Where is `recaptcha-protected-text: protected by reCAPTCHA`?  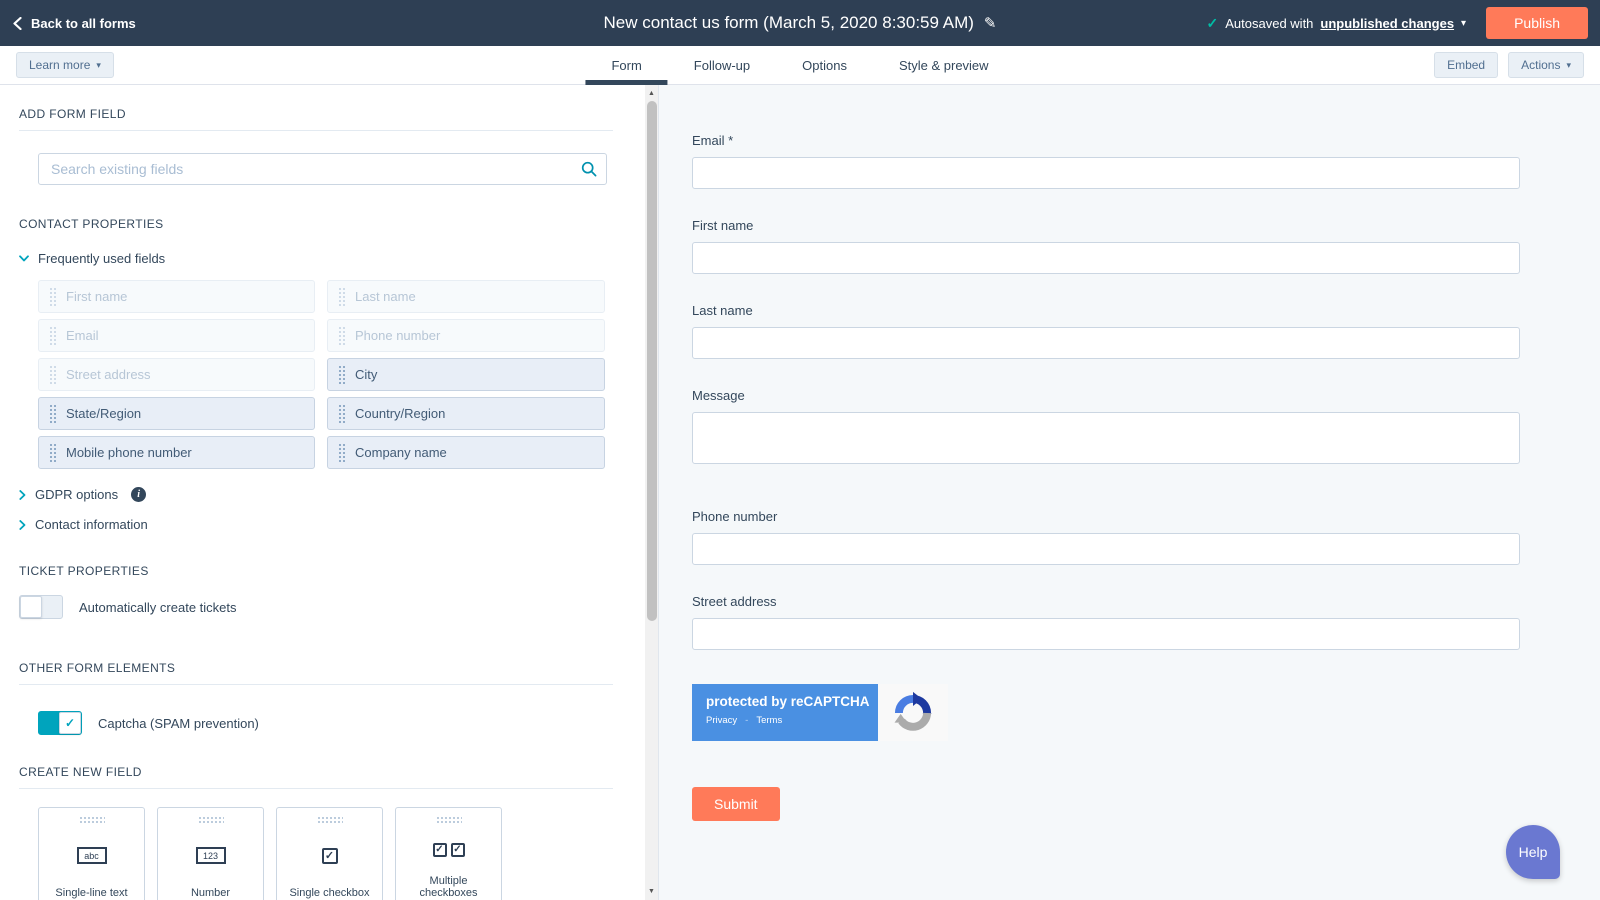 recaptcha-protected-text: protected by reCAPTCHA is located at coordinates (788, 701).